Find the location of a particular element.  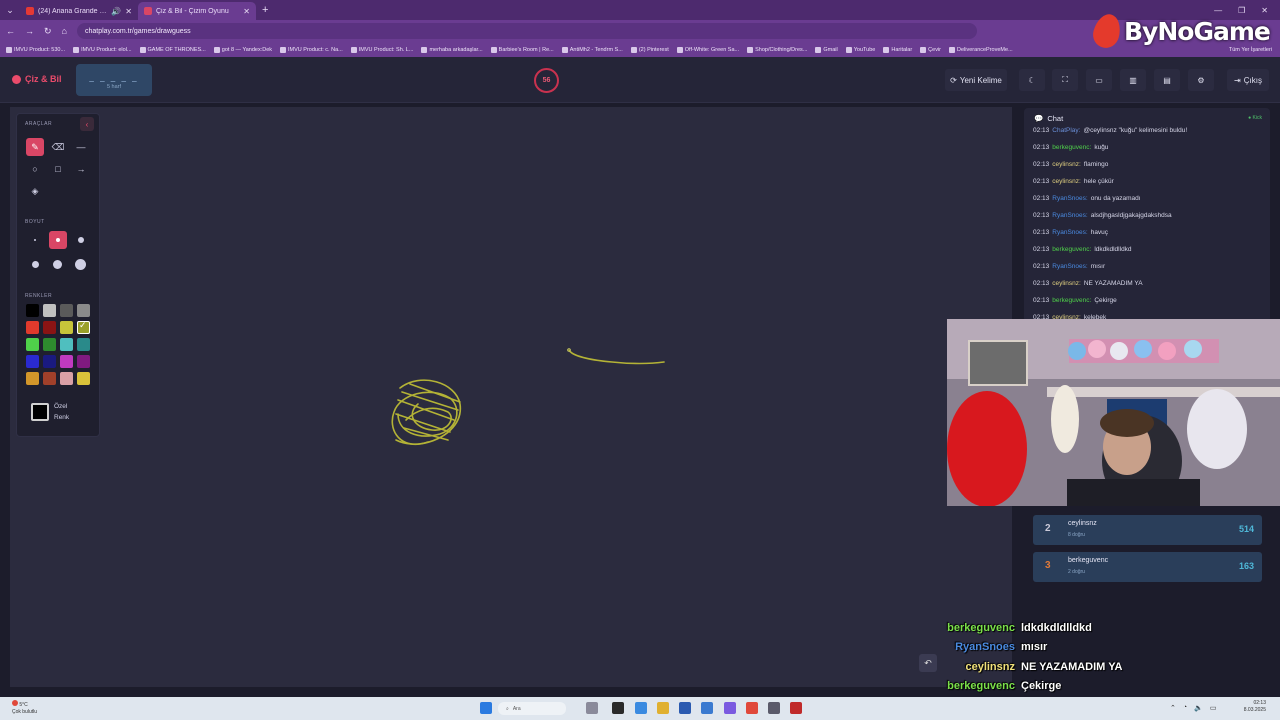

arrow-tool: → is located at coordinates (81, 169).